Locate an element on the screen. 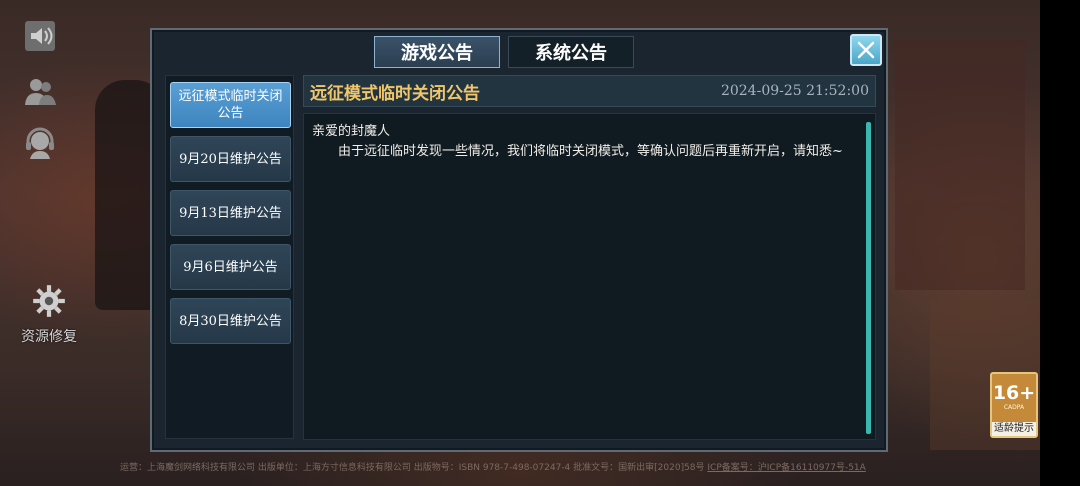 The image size is (1080, 486). tab-system-announcement: 系统公告 is located at coordinates (571, 52).